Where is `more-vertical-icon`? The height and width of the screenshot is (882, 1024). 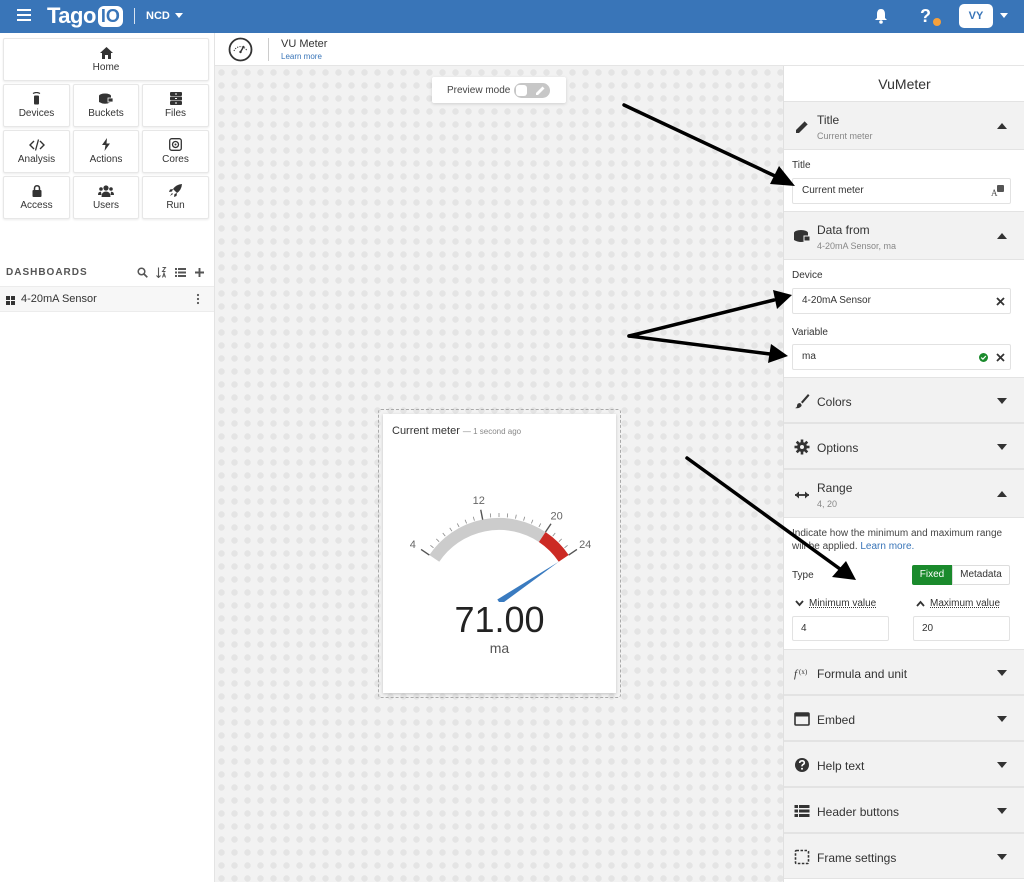
more-vertical-icon is located at coordinates (198, 299).